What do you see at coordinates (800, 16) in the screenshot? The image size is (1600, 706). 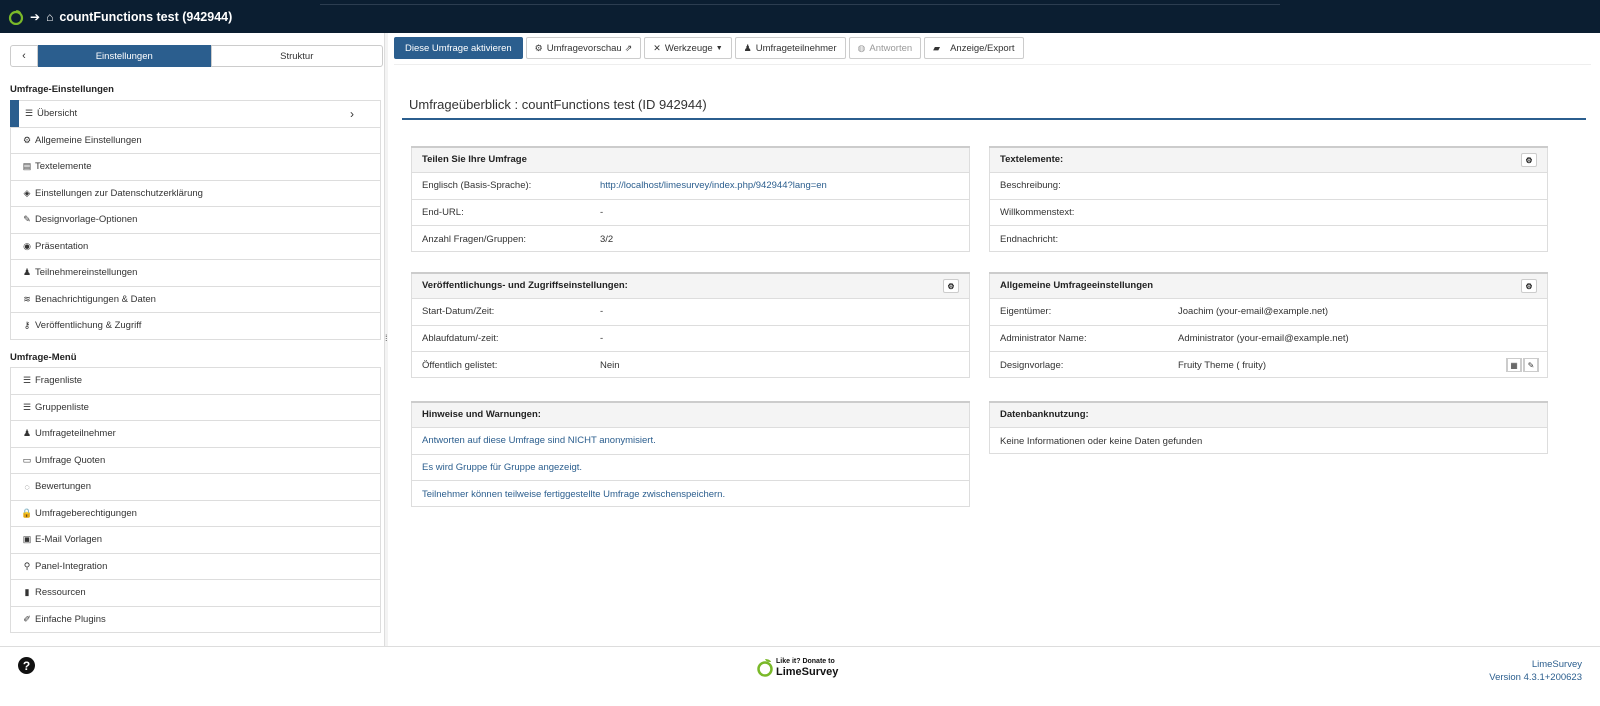 I see `top-navbar: ➔ ⌂ countFunctions test (942944)` at bounding box center [800, 16].